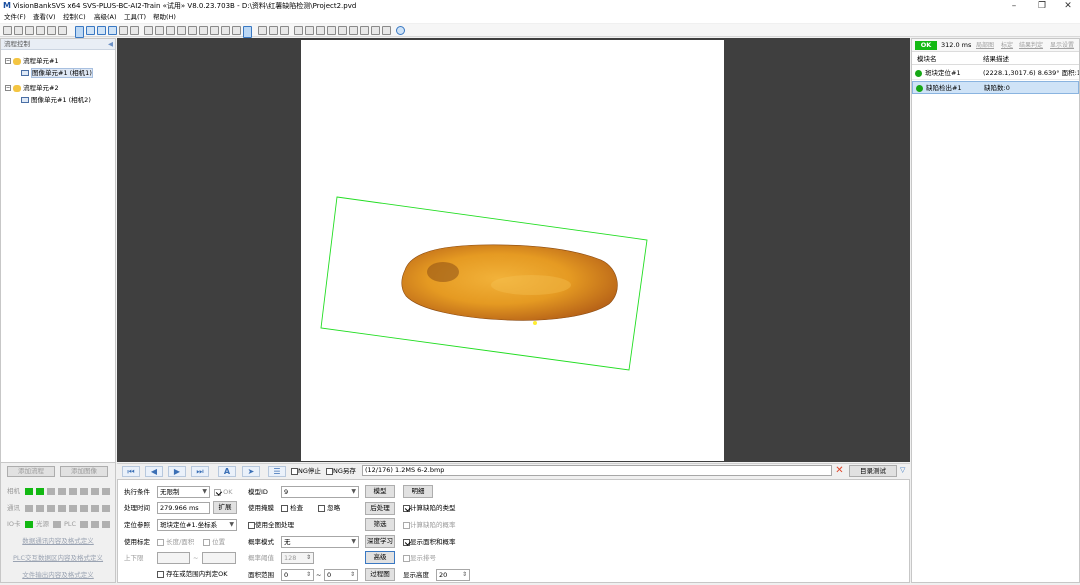 The image size is (1080, 585). Describe the element at coordinates (341, 471) in the screenshot. I see `ng-save-checkbox: NG另存` at that location.